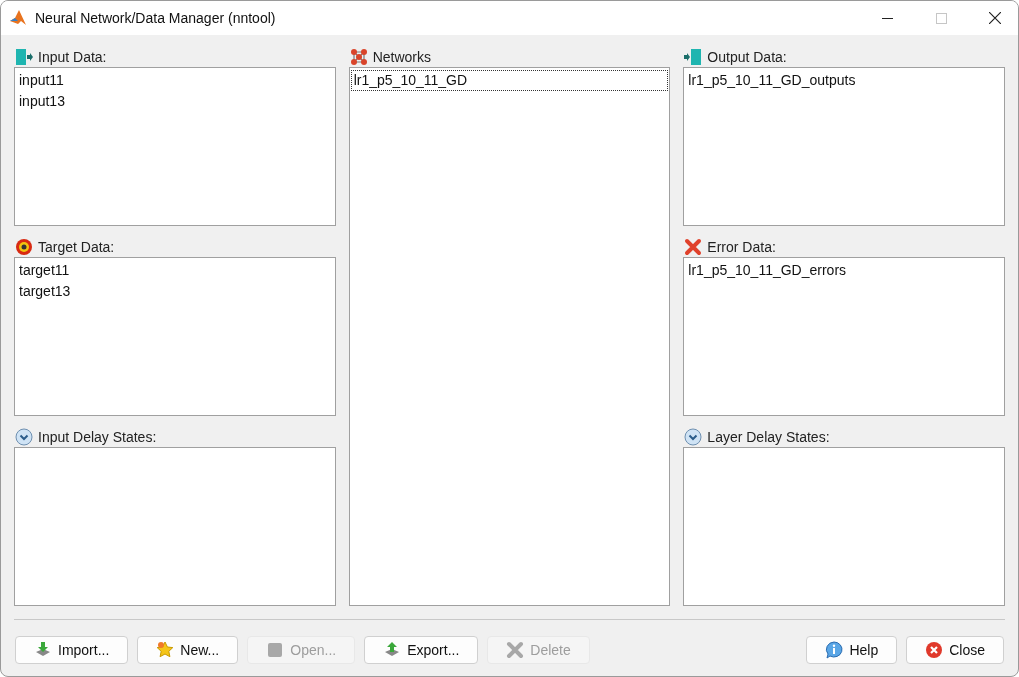  What do you see at coordinates (76, 247) in the screenshot?
I see `list-label: Target Data:` at bounding box center [76, 247].